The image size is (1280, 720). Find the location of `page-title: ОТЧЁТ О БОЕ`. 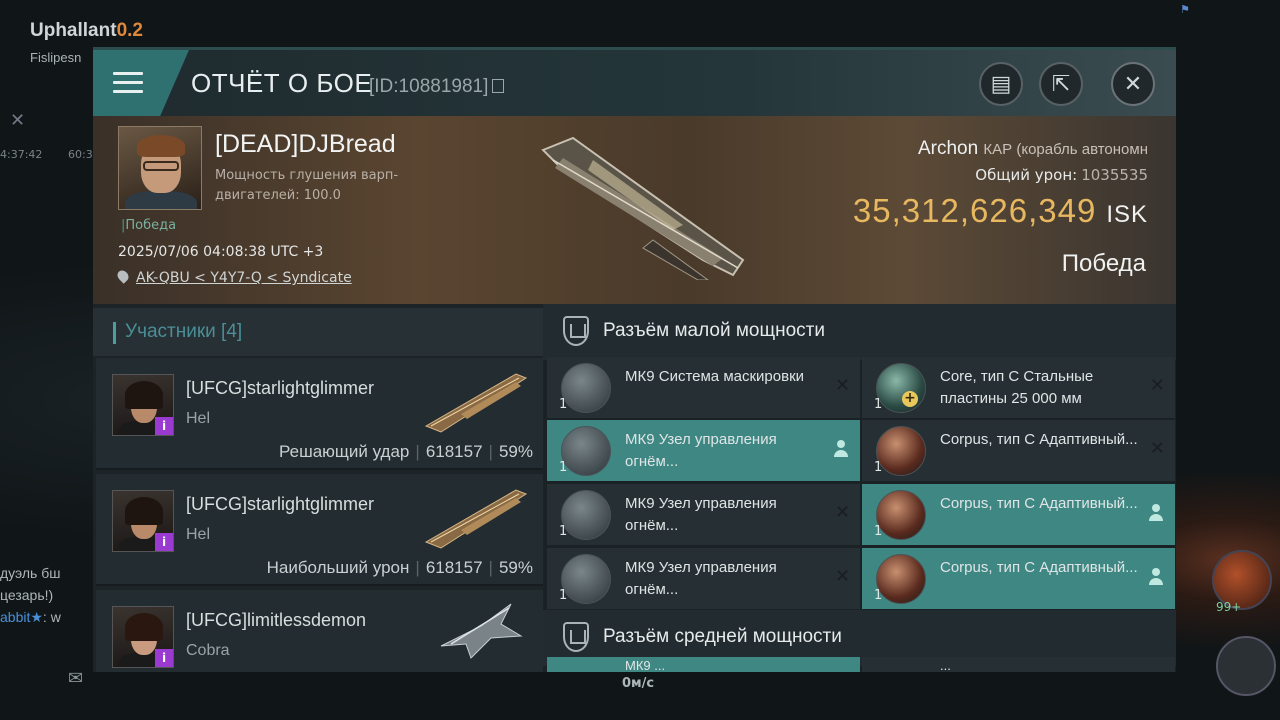

page-title: ОТЧЁТ О БОЕ is located at coordinates (282, 83).